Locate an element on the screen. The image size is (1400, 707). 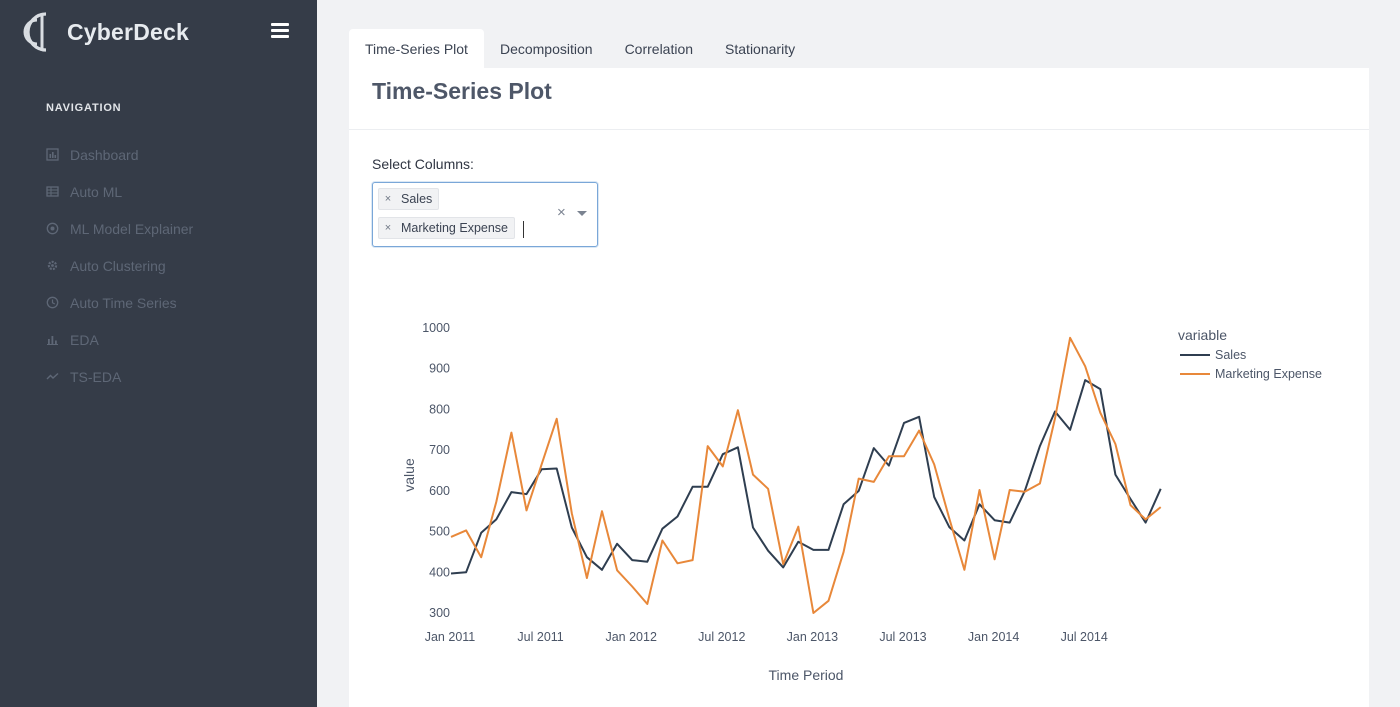
y-axis-title: value is located at coordinates (409, 475).